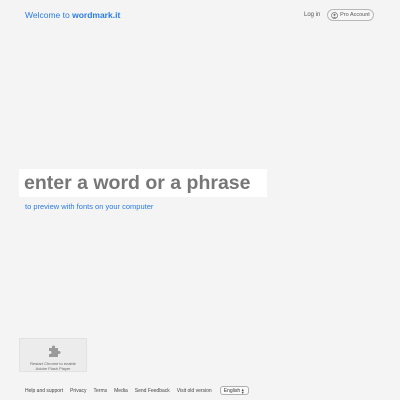 The image size is (400, 400). I want to click on footer-link-feedback: Send Feedback, so click(152, 391).